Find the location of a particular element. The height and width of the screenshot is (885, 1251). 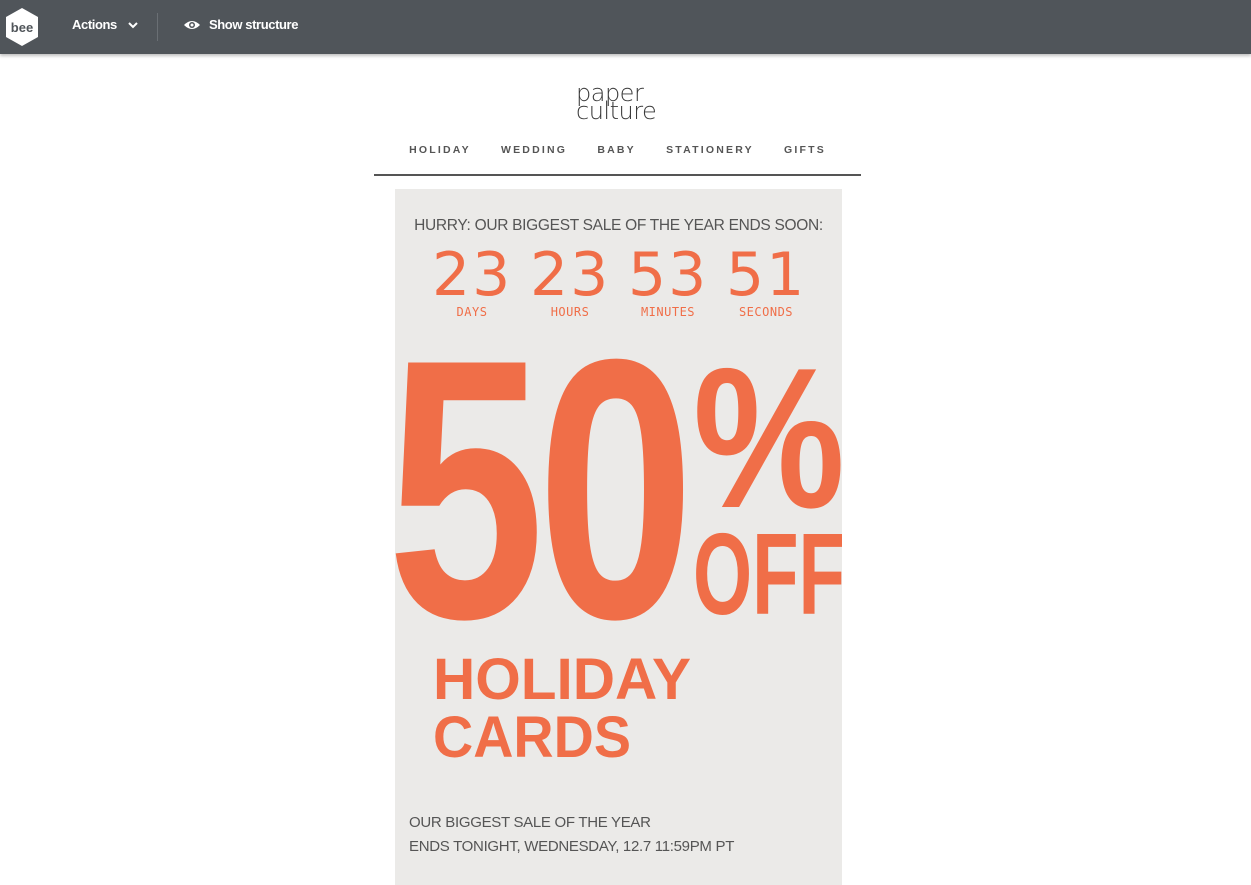

seconds-value: 51 is located at coordinates (766, 275).